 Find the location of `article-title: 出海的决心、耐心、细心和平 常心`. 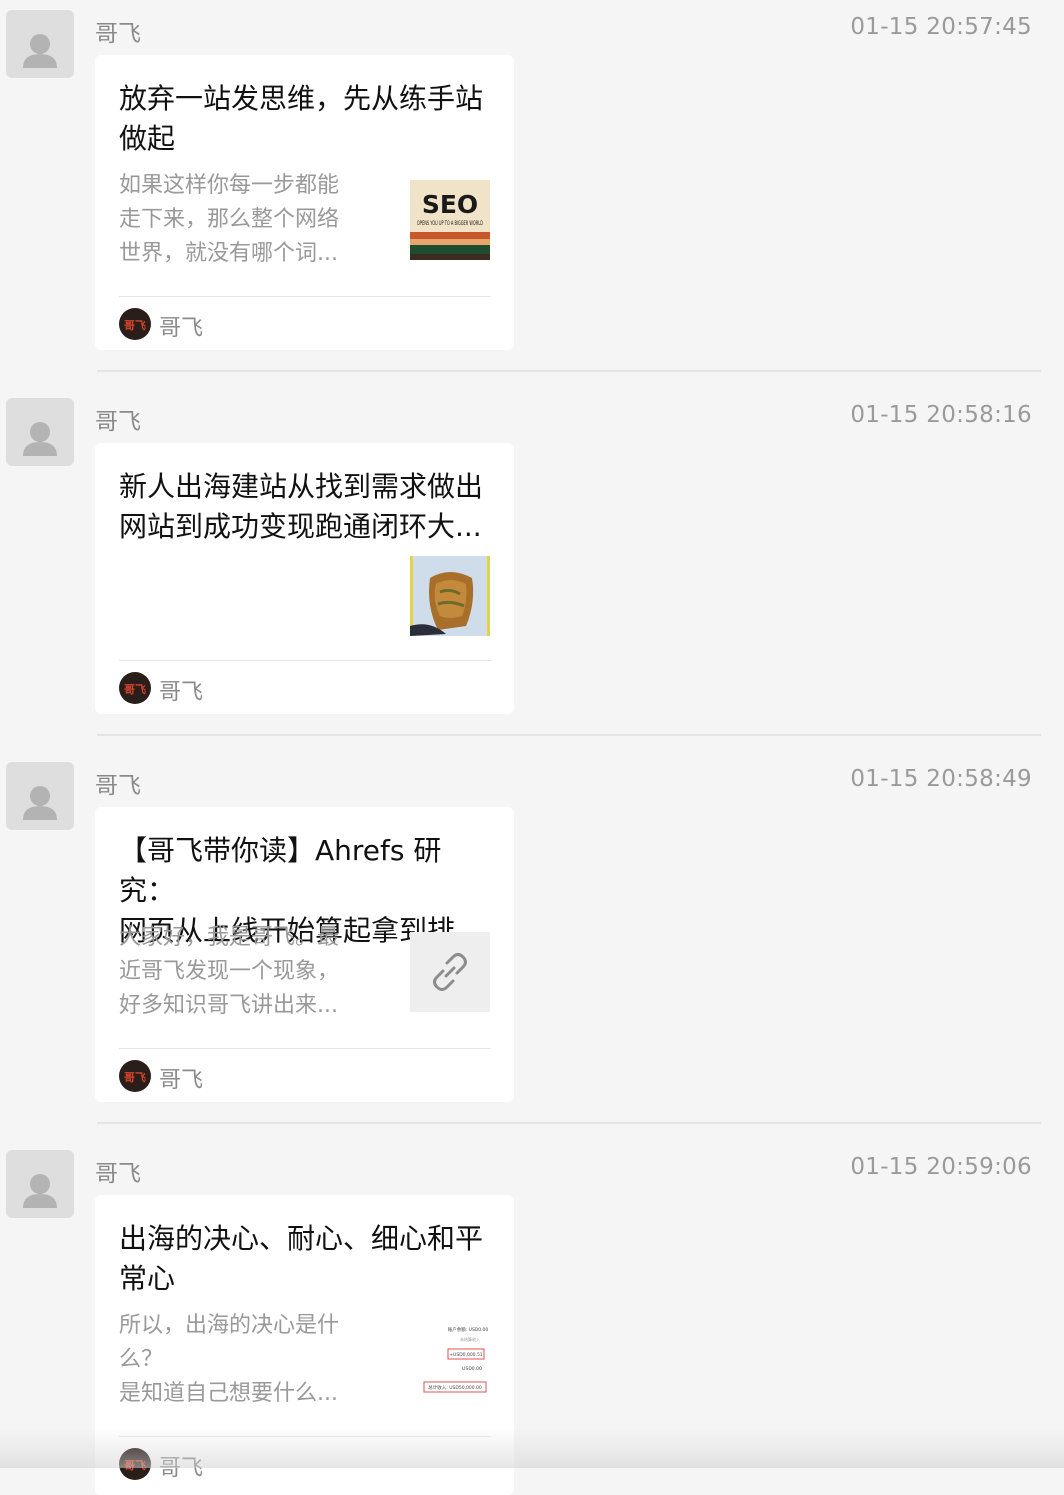

article-title: 出海的决心、耐心、细心和平 常心 is located at coordinates (301, 1258).